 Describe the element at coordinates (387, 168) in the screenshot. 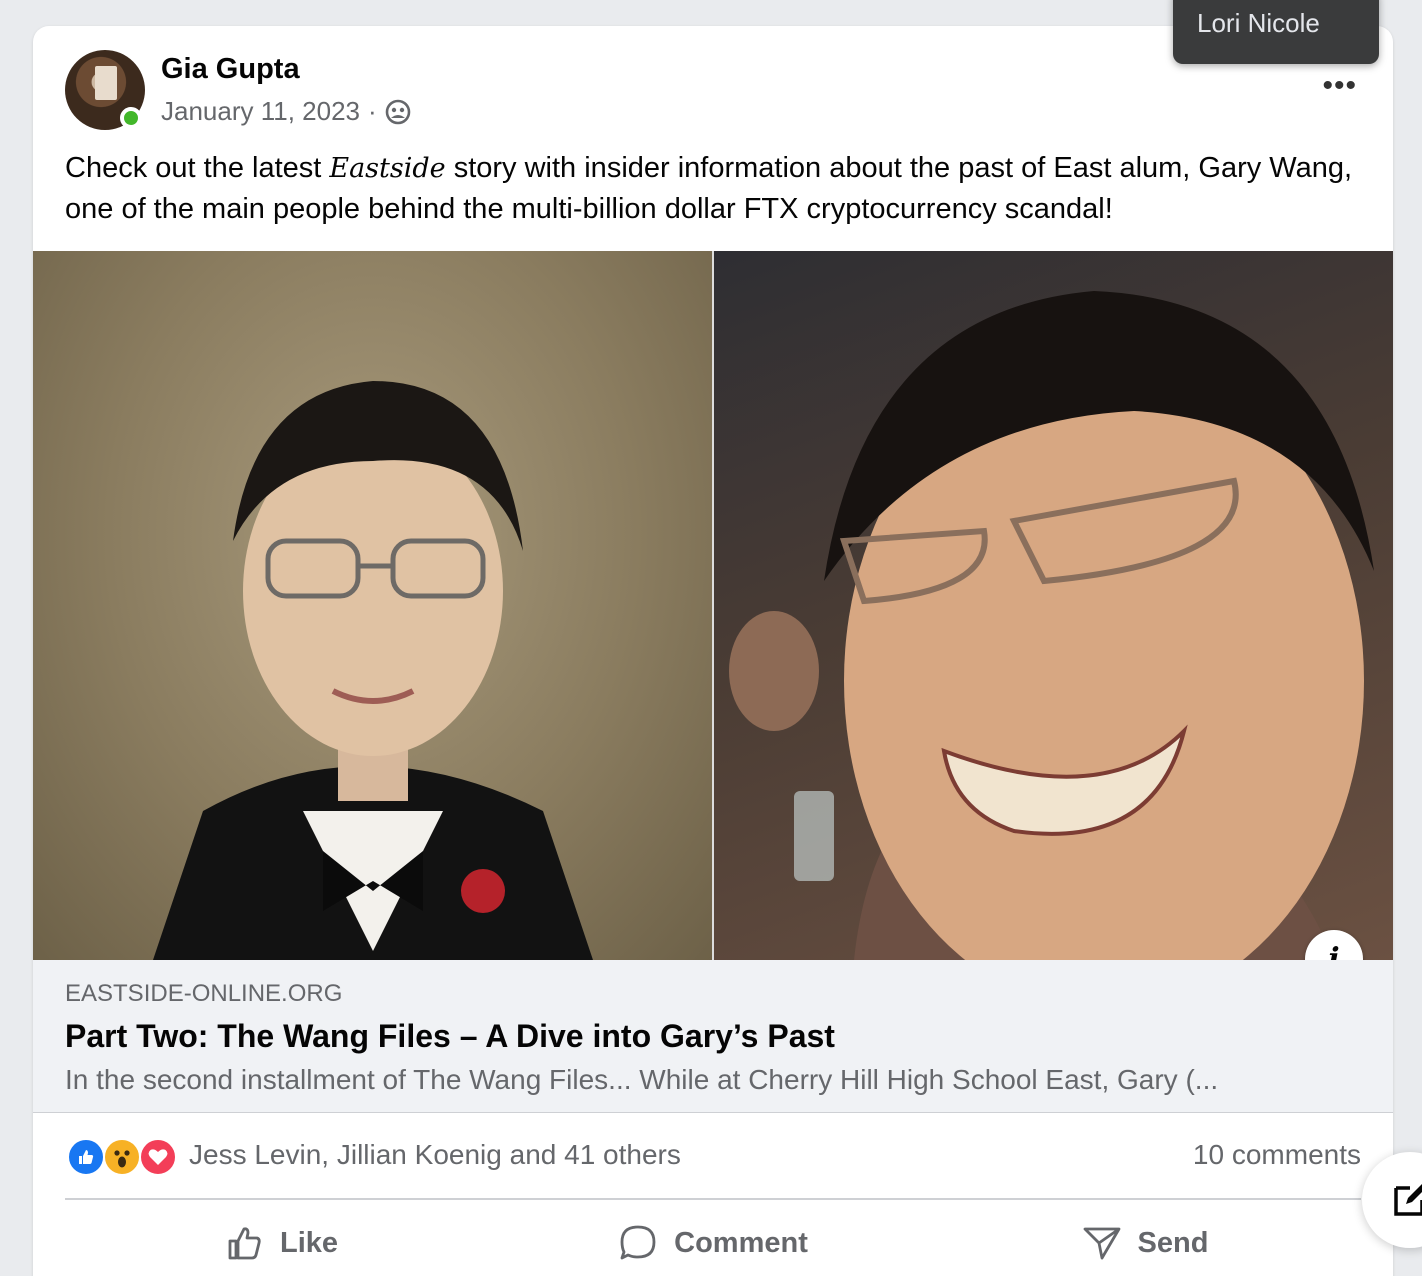

I see `caption-publication: Eastside` at that location.